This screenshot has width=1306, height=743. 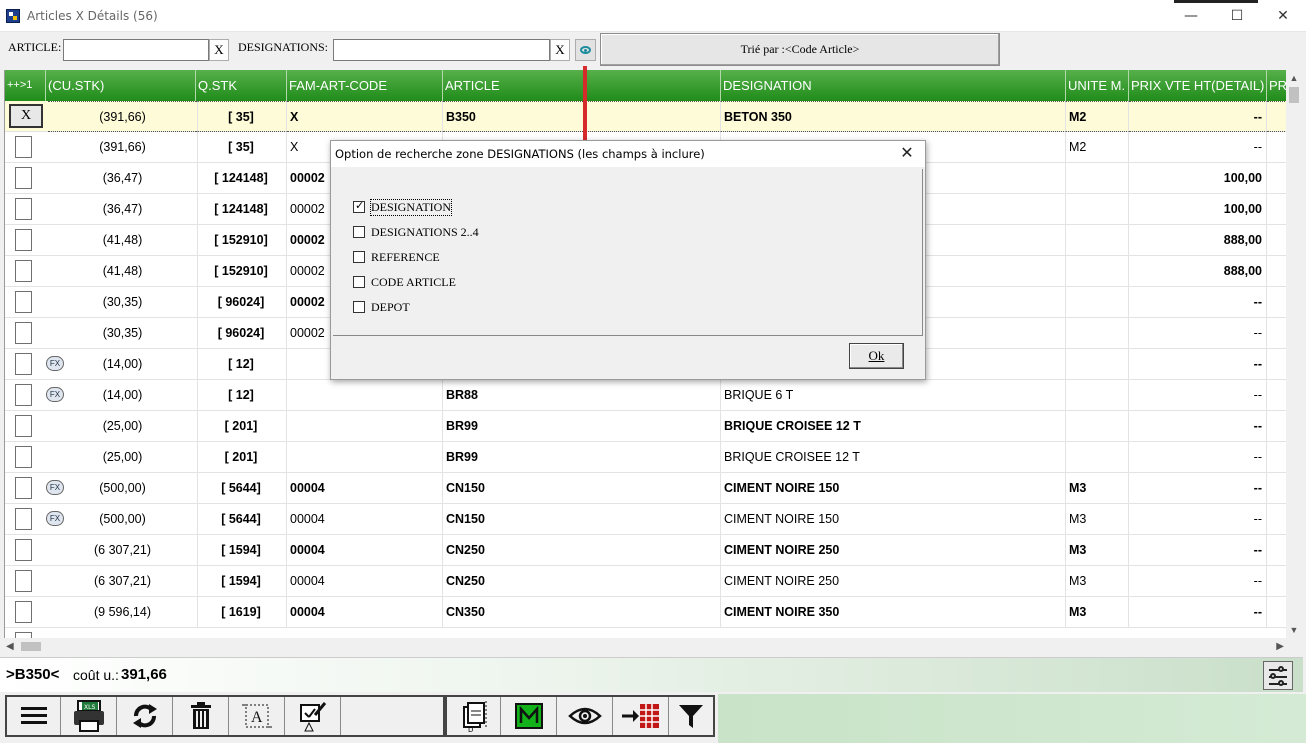 What do you see at coordinates (1198, 85) in the screenshot?
I see `header-prix-vte: PRIX VTE HT(DETAIL)` at bounding box center [1198, 85].